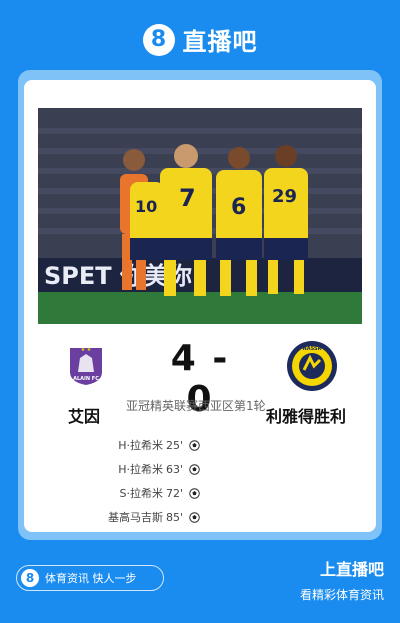  I want to click on scorer-name: 基高马吉斯, so click(135, 517).